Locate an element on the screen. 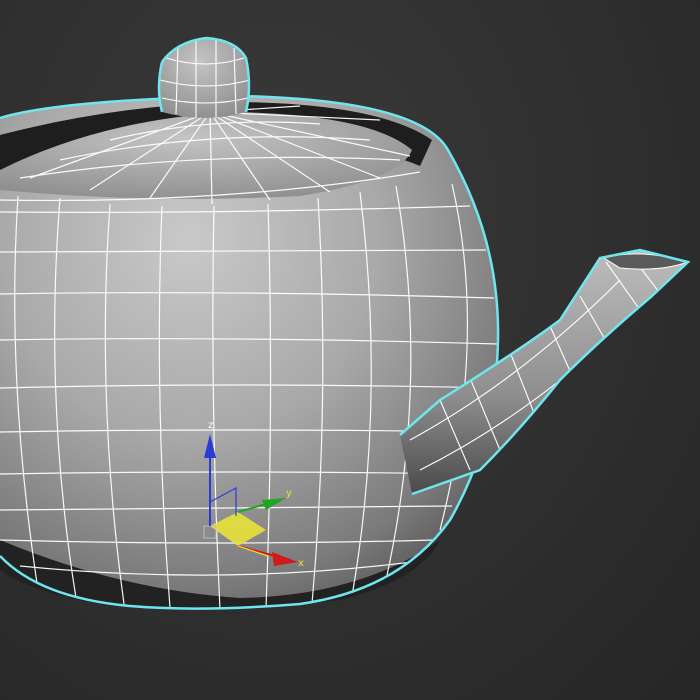  y-axis-label: y is located at coordinates (289, 493).